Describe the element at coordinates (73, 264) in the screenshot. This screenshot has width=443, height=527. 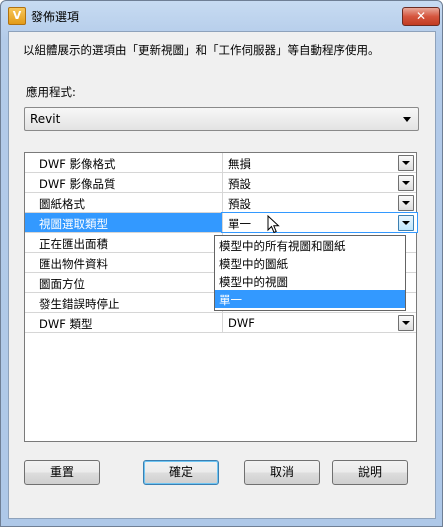
I see `property-name: 匯出物件資料` at that location.